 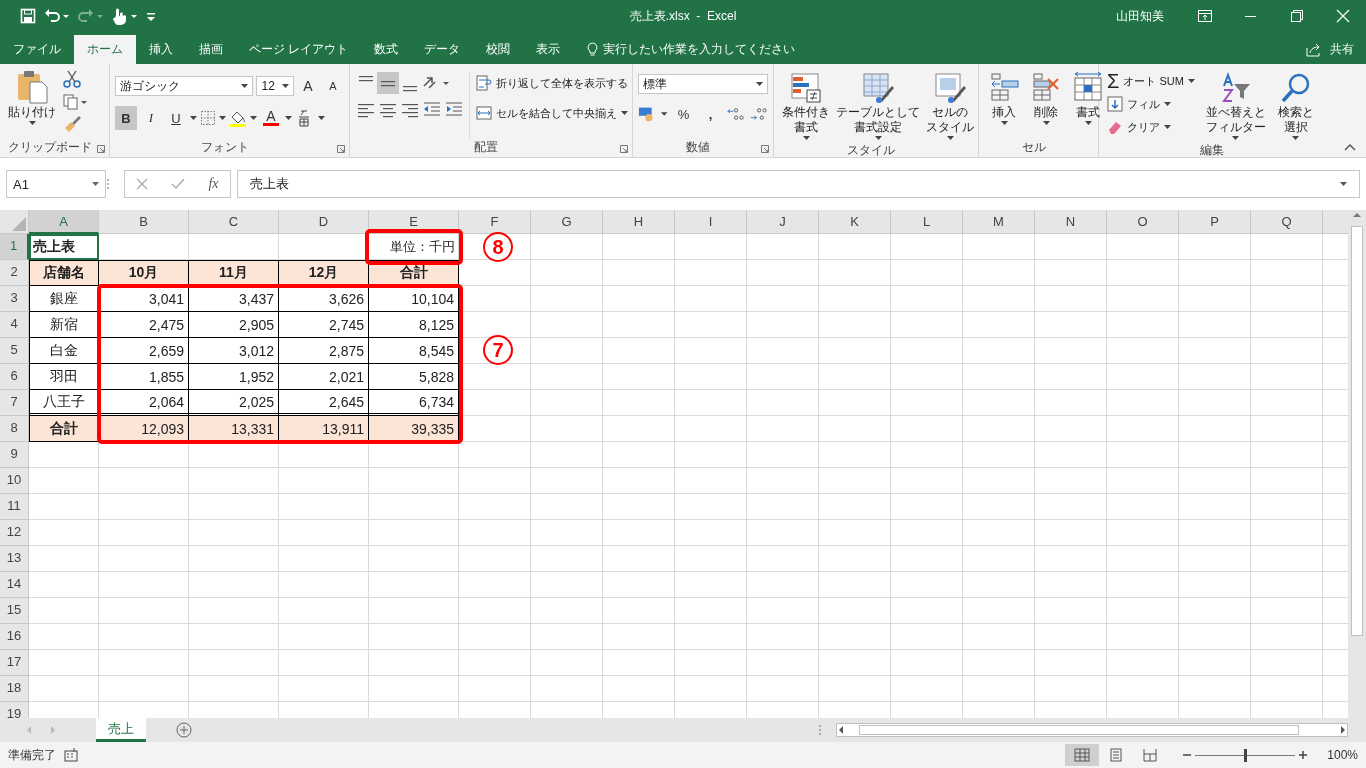 I want to click on percent-button: %, so click(x=683, y=114).